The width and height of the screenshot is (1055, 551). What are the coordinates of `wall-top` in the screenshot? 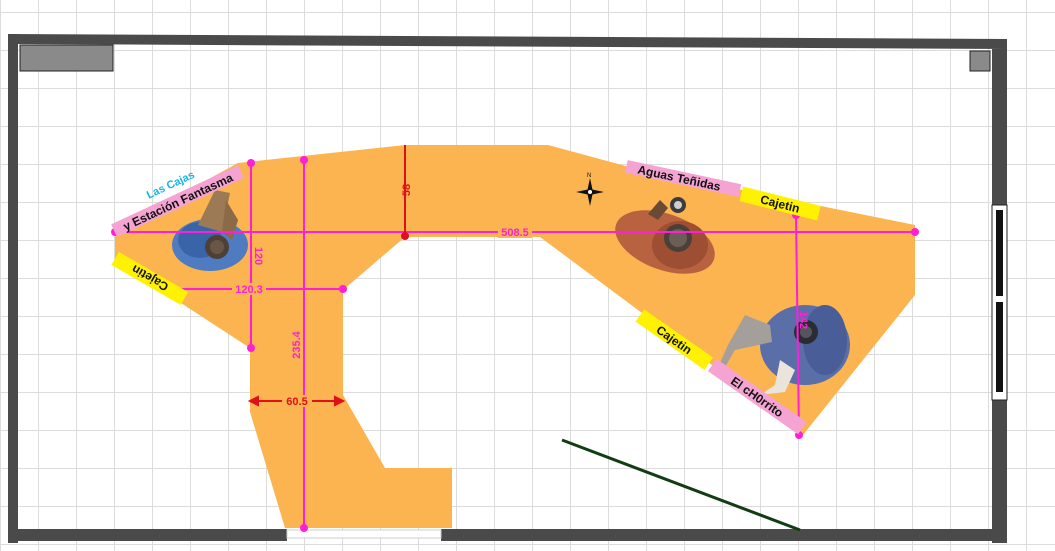 It's located at (507, 41).